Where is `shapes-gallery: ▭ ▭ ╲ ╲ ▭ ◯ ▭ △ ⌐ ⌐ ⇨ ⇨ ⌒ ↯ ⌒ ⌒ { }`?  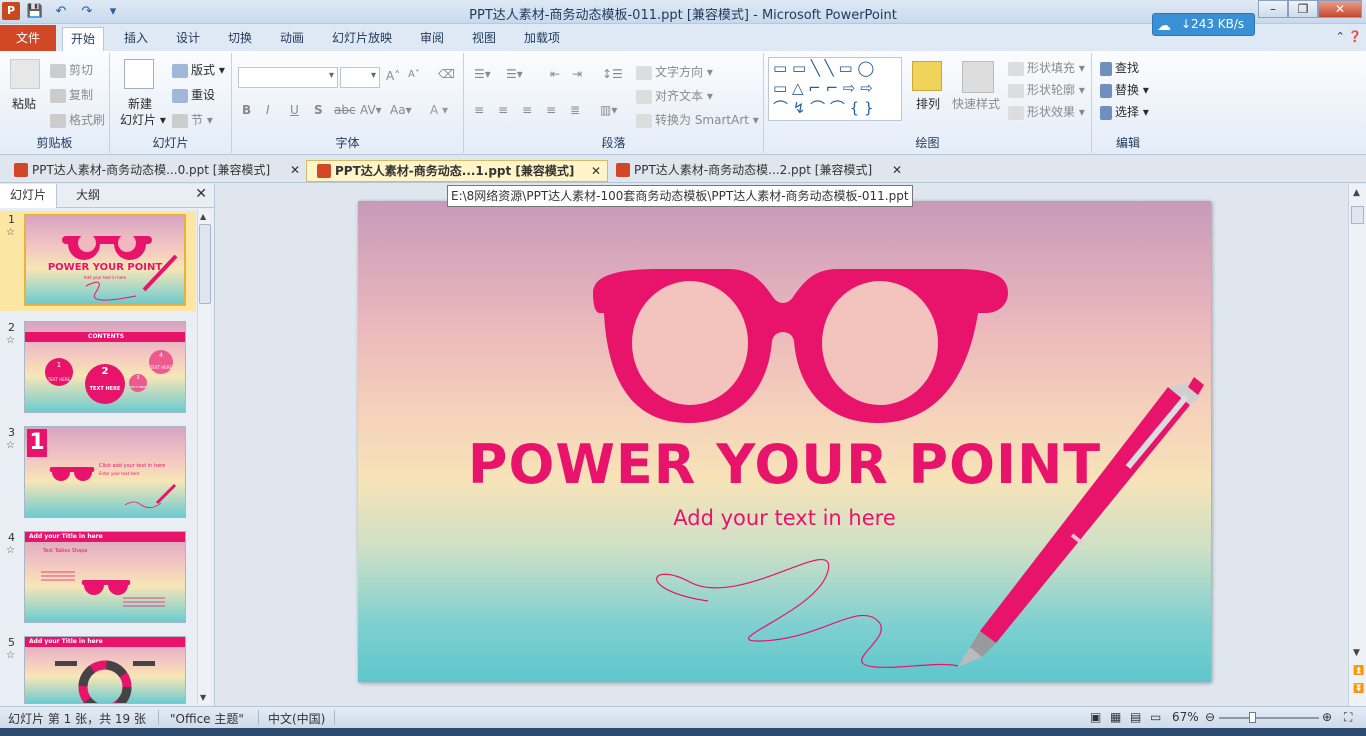 shapes-gallery: ▭ ▭ ╲ ╲ ▭ ◯ ▭ △ ⌐ ⌐ ⇨ ⇨ ⌒ ↯ ⌒ ⌒ { } is located at coordinates (835, 89).